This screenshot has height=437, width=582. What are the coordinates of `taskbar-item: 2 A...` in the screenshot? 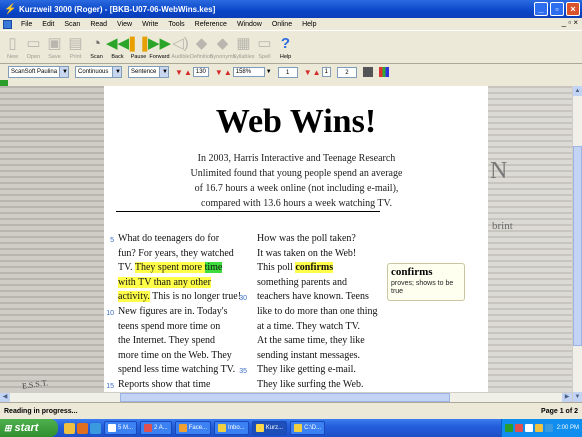 It's located at (156, 428).